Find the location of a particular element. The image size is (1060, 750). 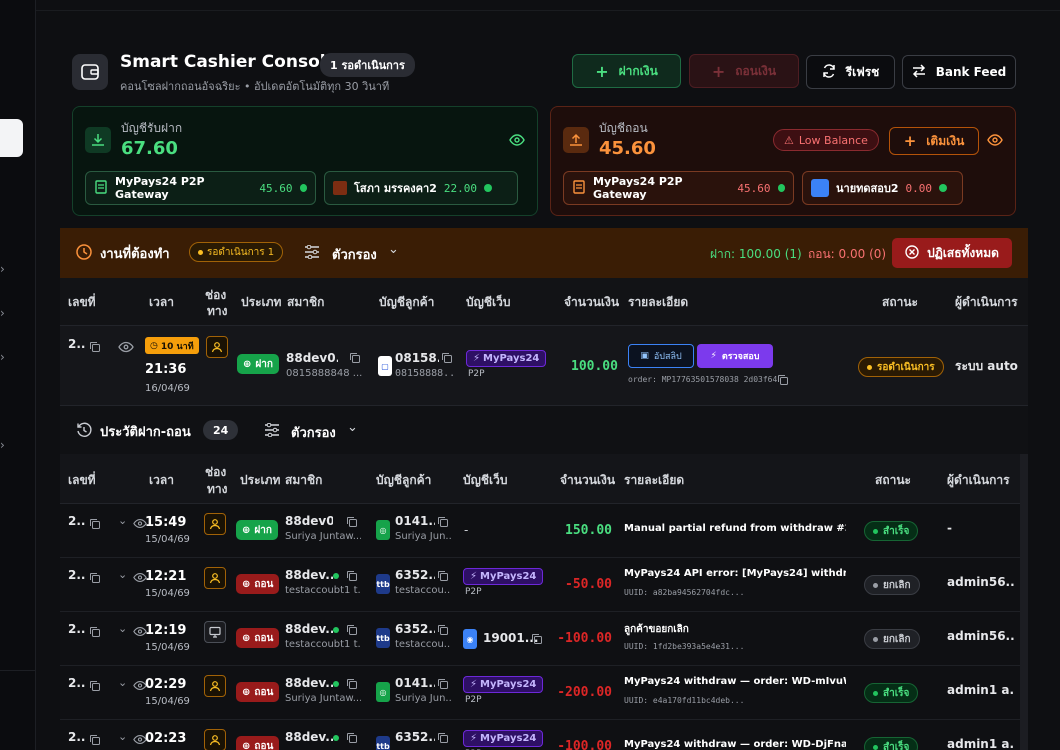

reject-all-button: ปฏิเสธทั้งหมด is located at coordinates (952, 253).